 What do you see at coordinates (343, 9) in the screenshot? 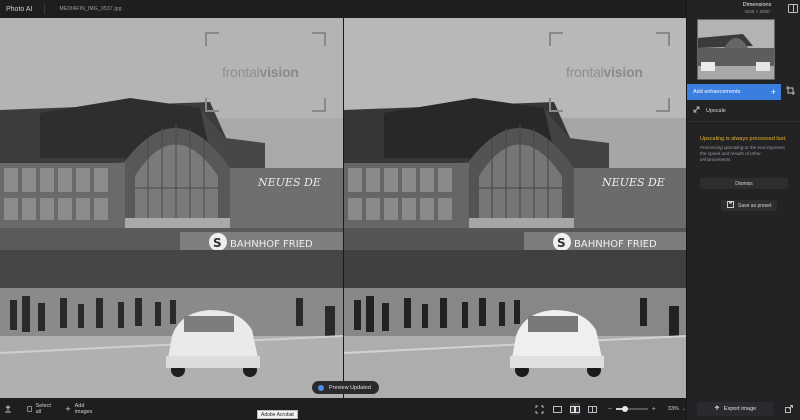
I see `top-bar: Photo AI MEDIAFIN_IMG_0537.jpg` at bounding box center [343, 9].